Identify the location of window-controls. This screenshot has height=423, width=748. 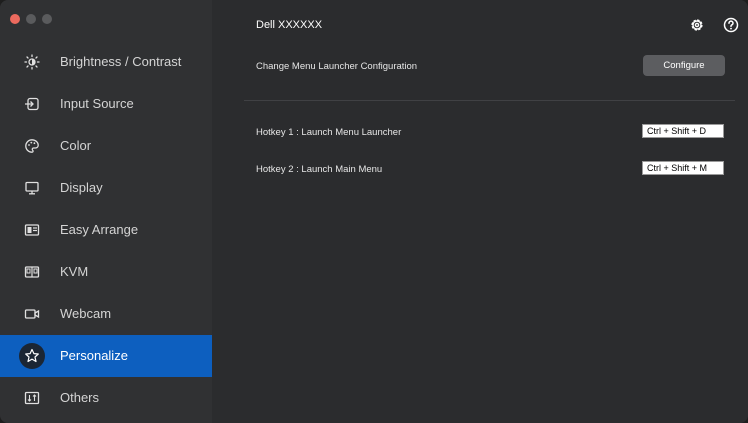
(31, 19).